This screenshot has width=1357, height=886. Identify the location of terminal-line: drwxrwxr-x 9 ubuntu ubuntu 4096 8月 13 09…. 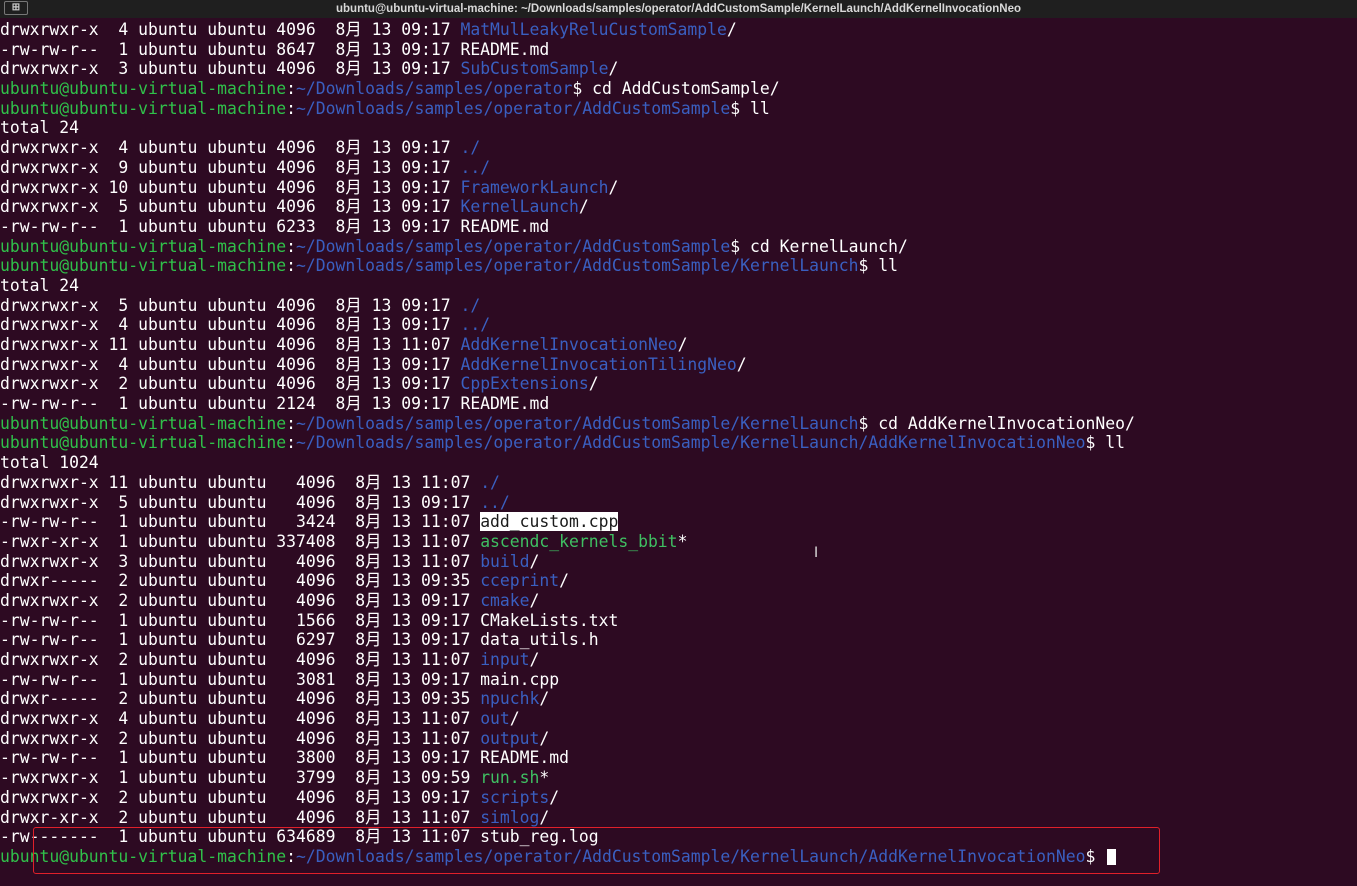
(678, 168).